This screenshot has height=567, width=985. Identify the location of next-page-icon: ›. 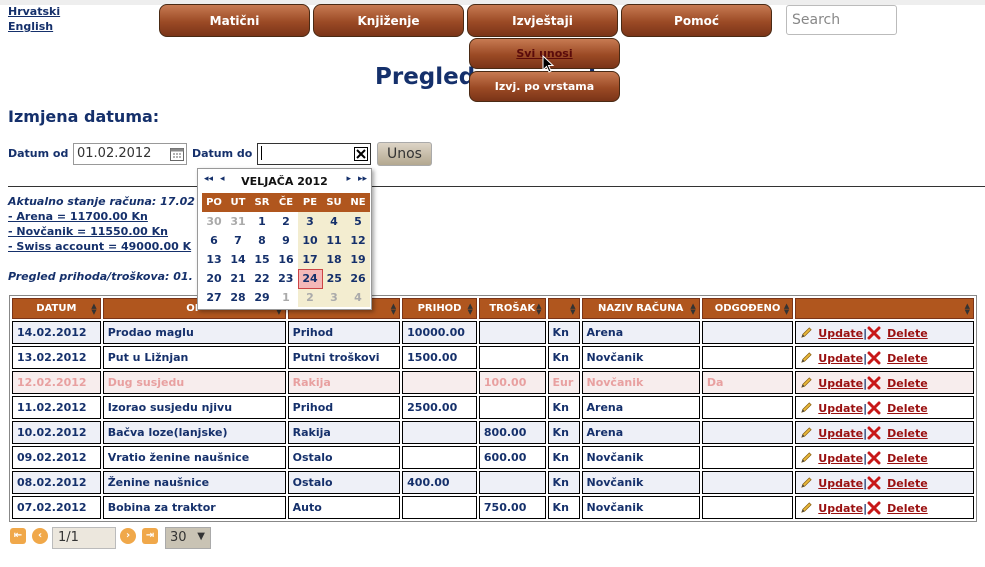
(128, 536).